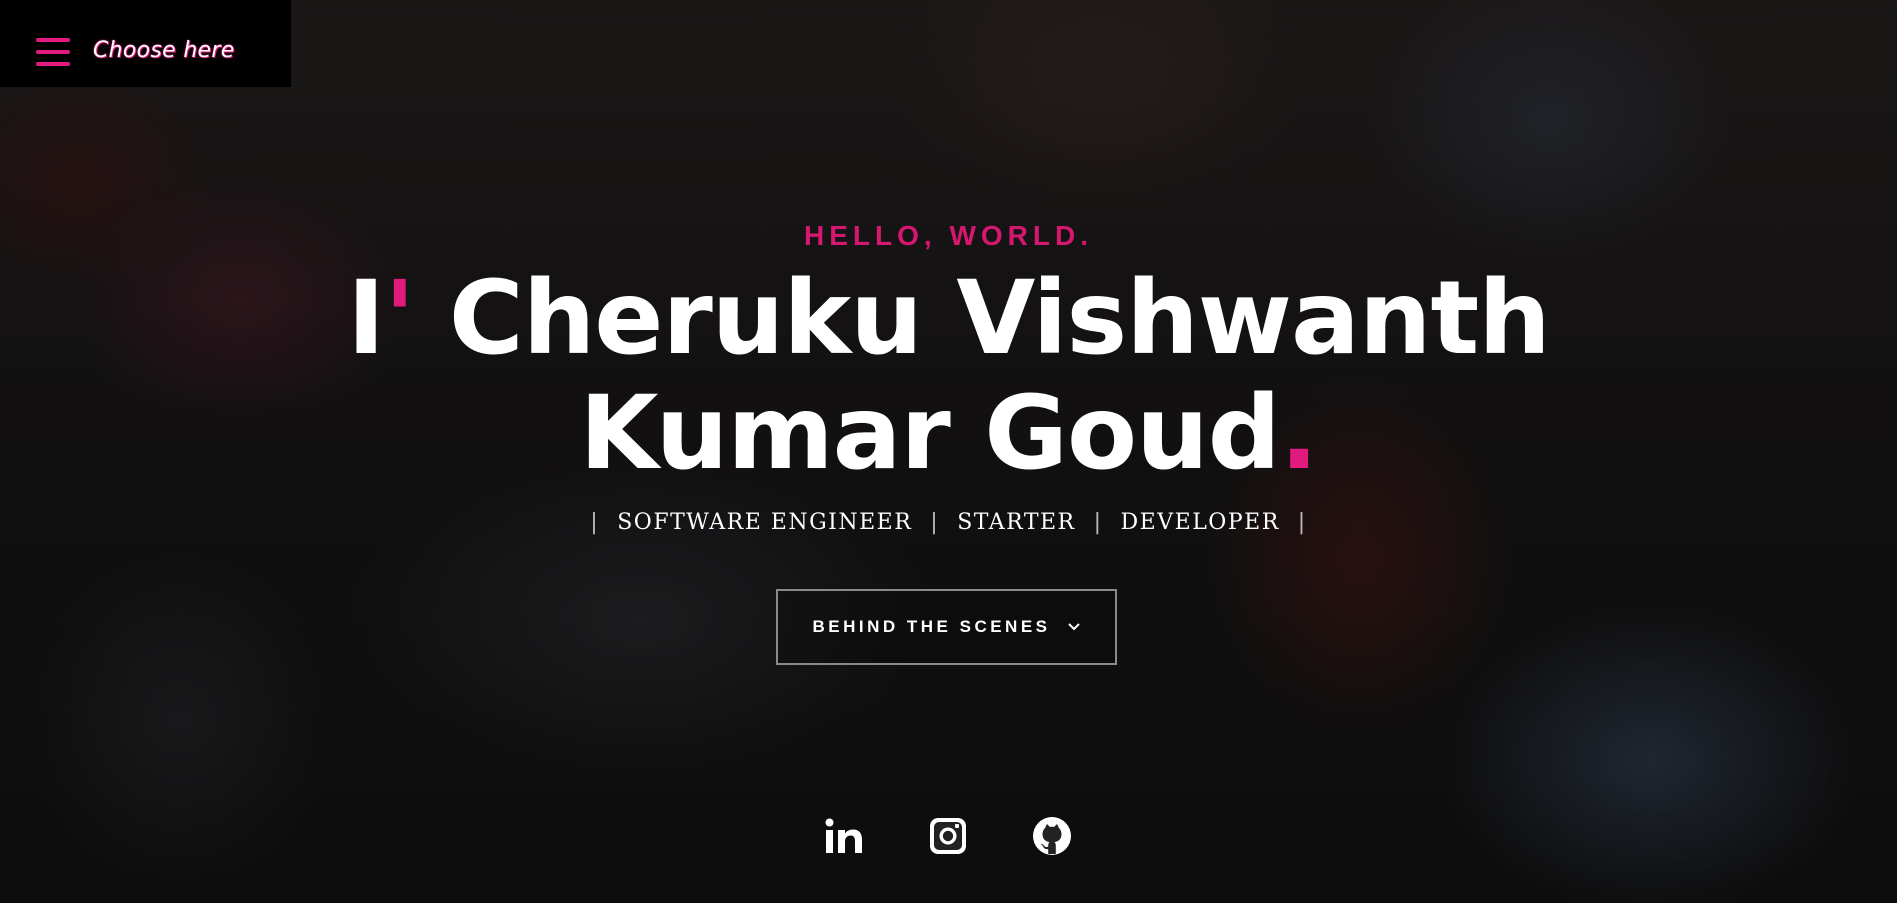 The image size is (1897, 903). What do you see at coordinates (399, 318) in the screenshot?
I see `name-apostrophe: '` at bounding box center [399, 318].